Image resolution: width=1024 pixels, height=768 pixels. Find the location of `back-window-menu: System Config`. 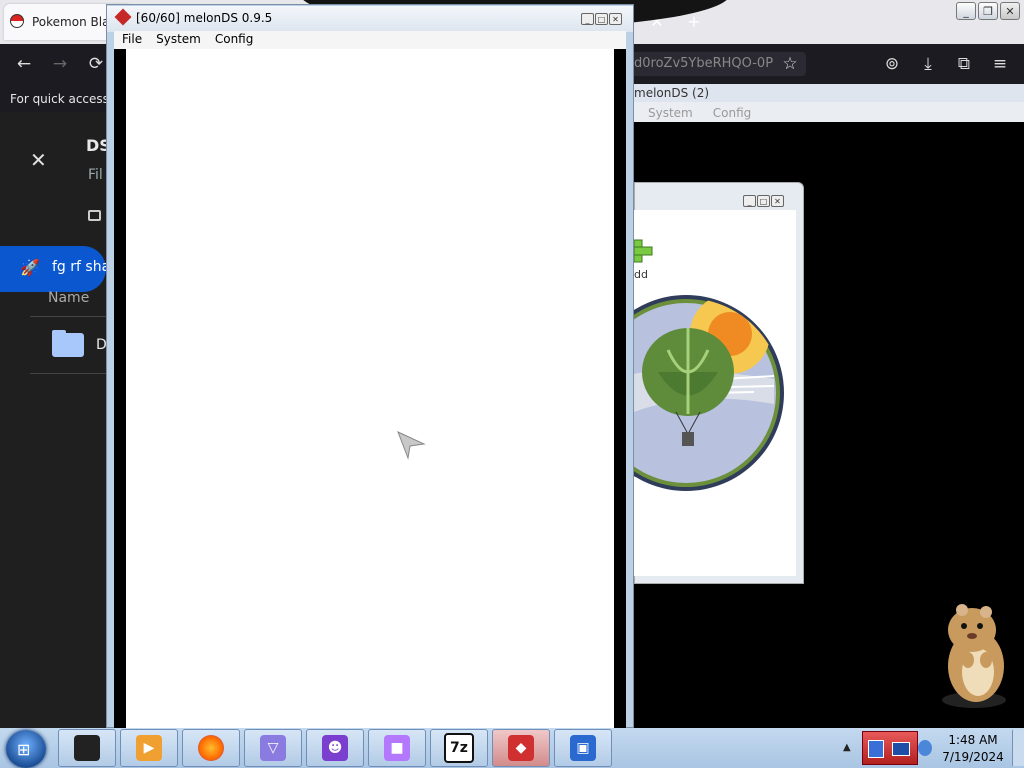

back-window-menu: System Config is located at coordinates (709, 113).